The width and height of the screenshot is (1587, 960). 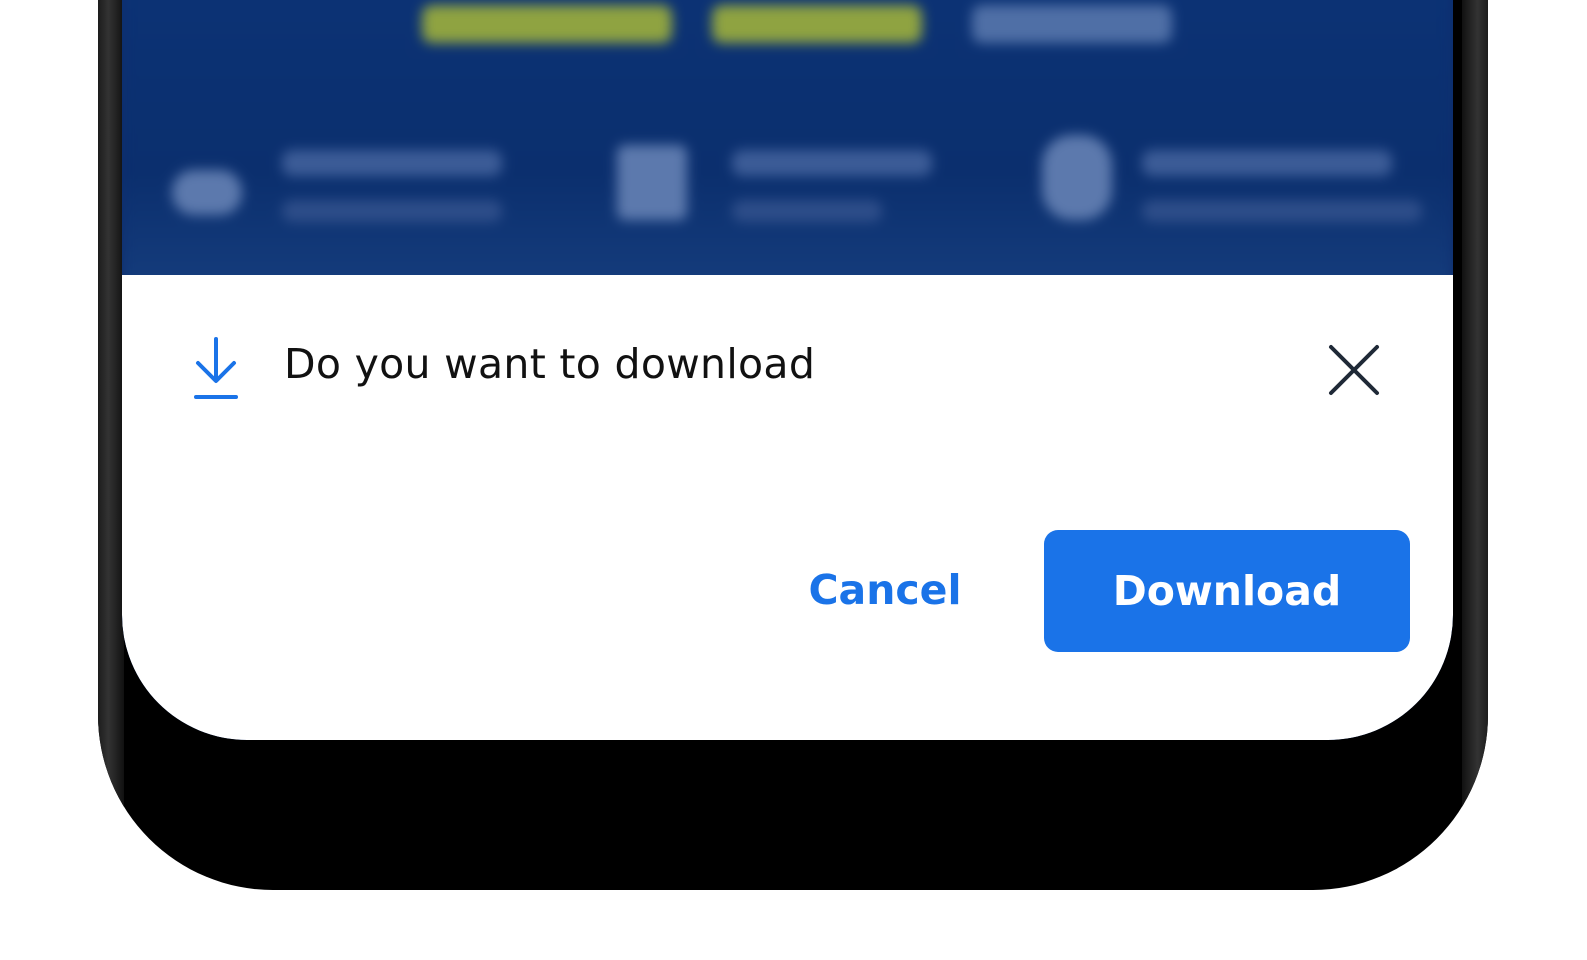 What do you see at coordinates (1072, 24) in the screenshot?
I see `blurred-banner-text-white` at bounding box center [1072, 24].